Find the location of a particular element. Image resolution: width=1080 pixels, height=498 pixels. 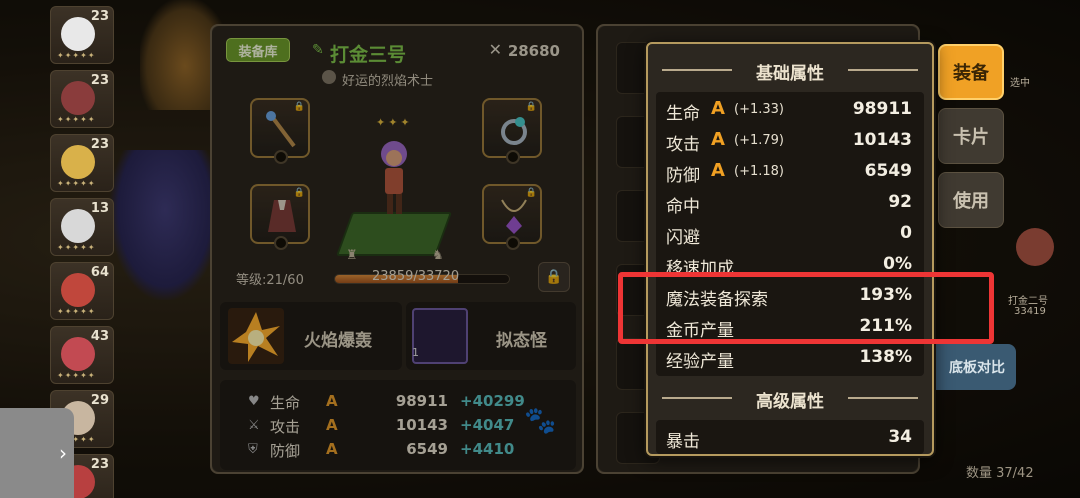

roster-hero-card: 43 ✦✦✦✦✦ is located at coordinates (82, 355).